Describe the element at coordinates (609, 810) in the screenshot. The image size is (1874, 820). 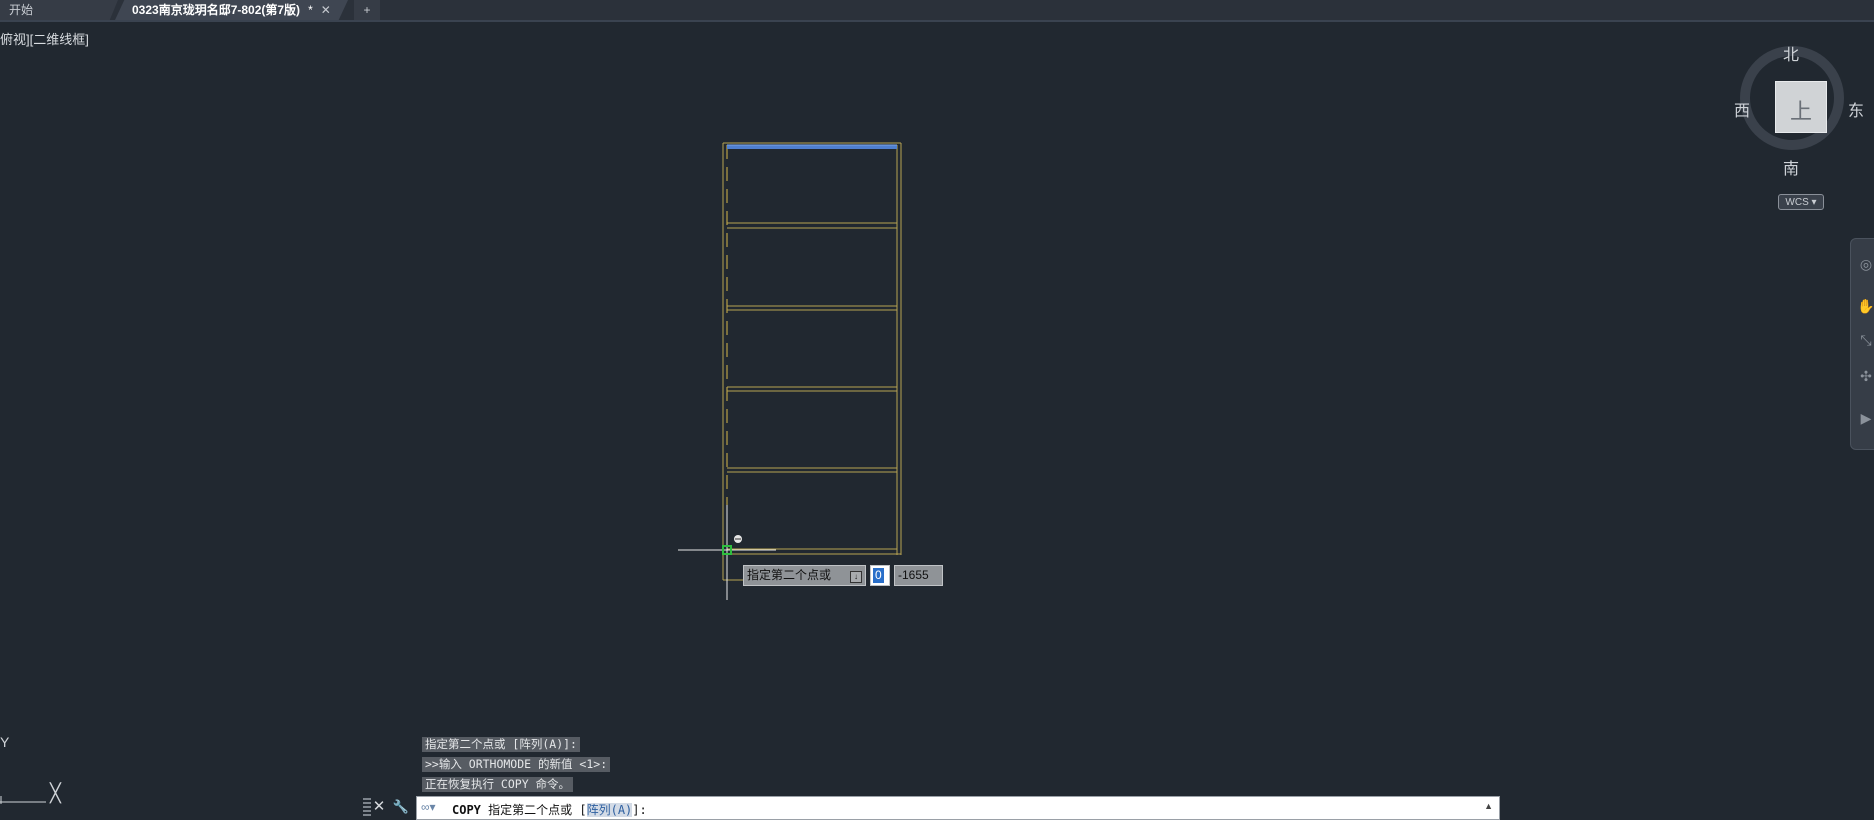
I see `array-option-link: 阵列(A)` at that location.